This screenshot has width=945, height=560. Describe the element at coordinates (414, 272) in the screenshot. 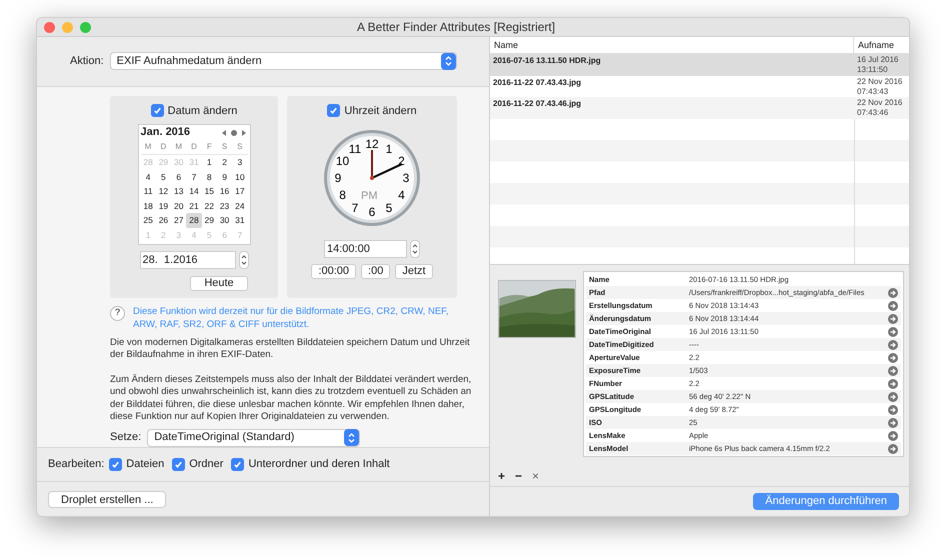

I see `time-preset-button: Jetzt` at that location.